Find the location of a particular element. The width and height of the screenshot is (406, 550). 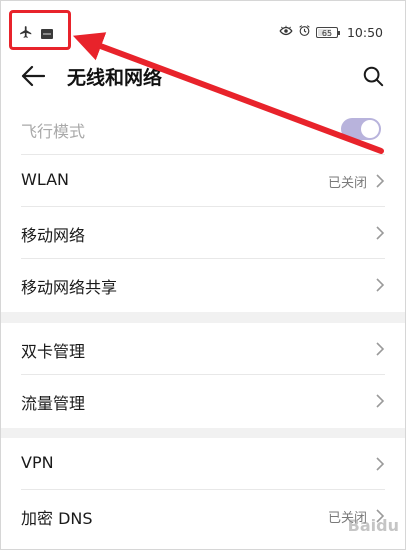

tethering-row: 移动网络共享 is located at coordinates (203, 285).